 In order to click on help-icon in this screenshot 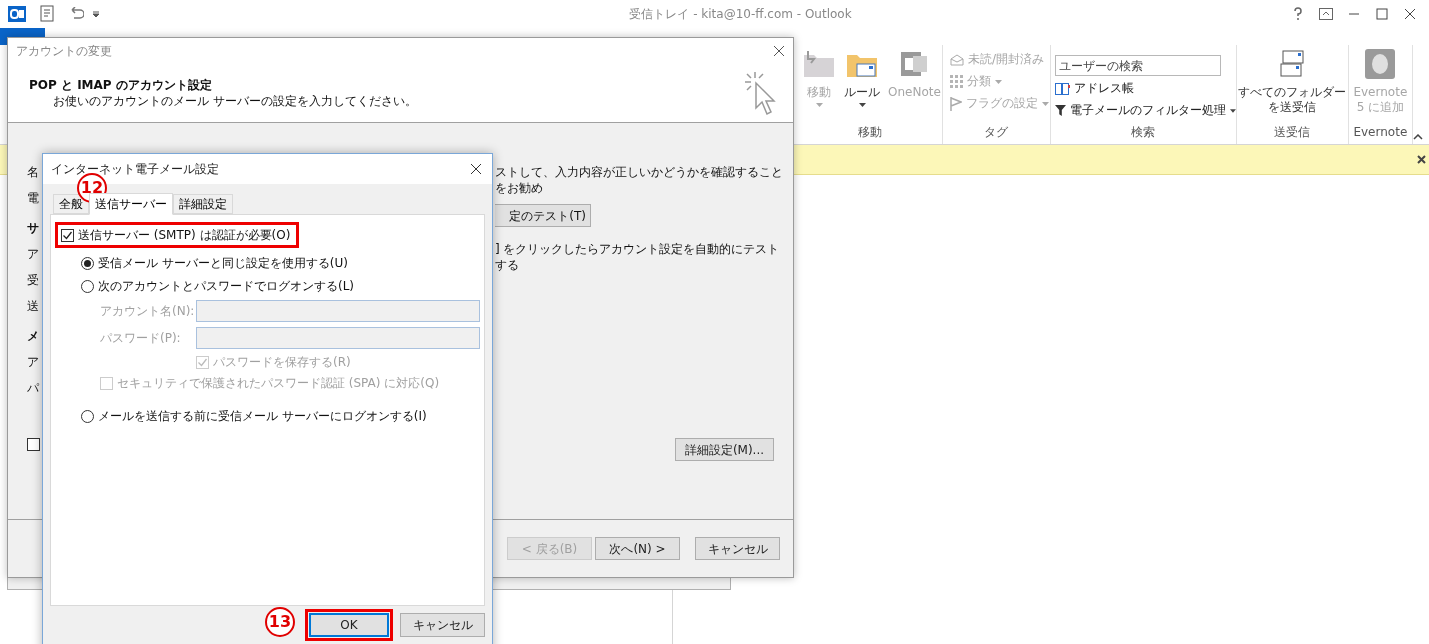, I will do `click(1298, 14)`.